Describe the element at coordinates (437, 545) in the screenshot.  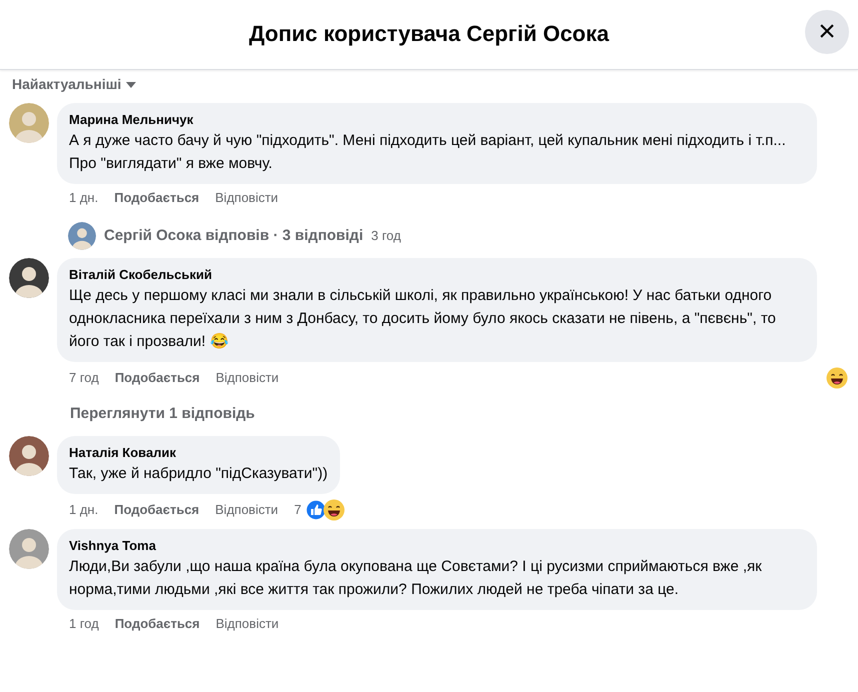
I see `author-name: Vishnya Toma` at that location.